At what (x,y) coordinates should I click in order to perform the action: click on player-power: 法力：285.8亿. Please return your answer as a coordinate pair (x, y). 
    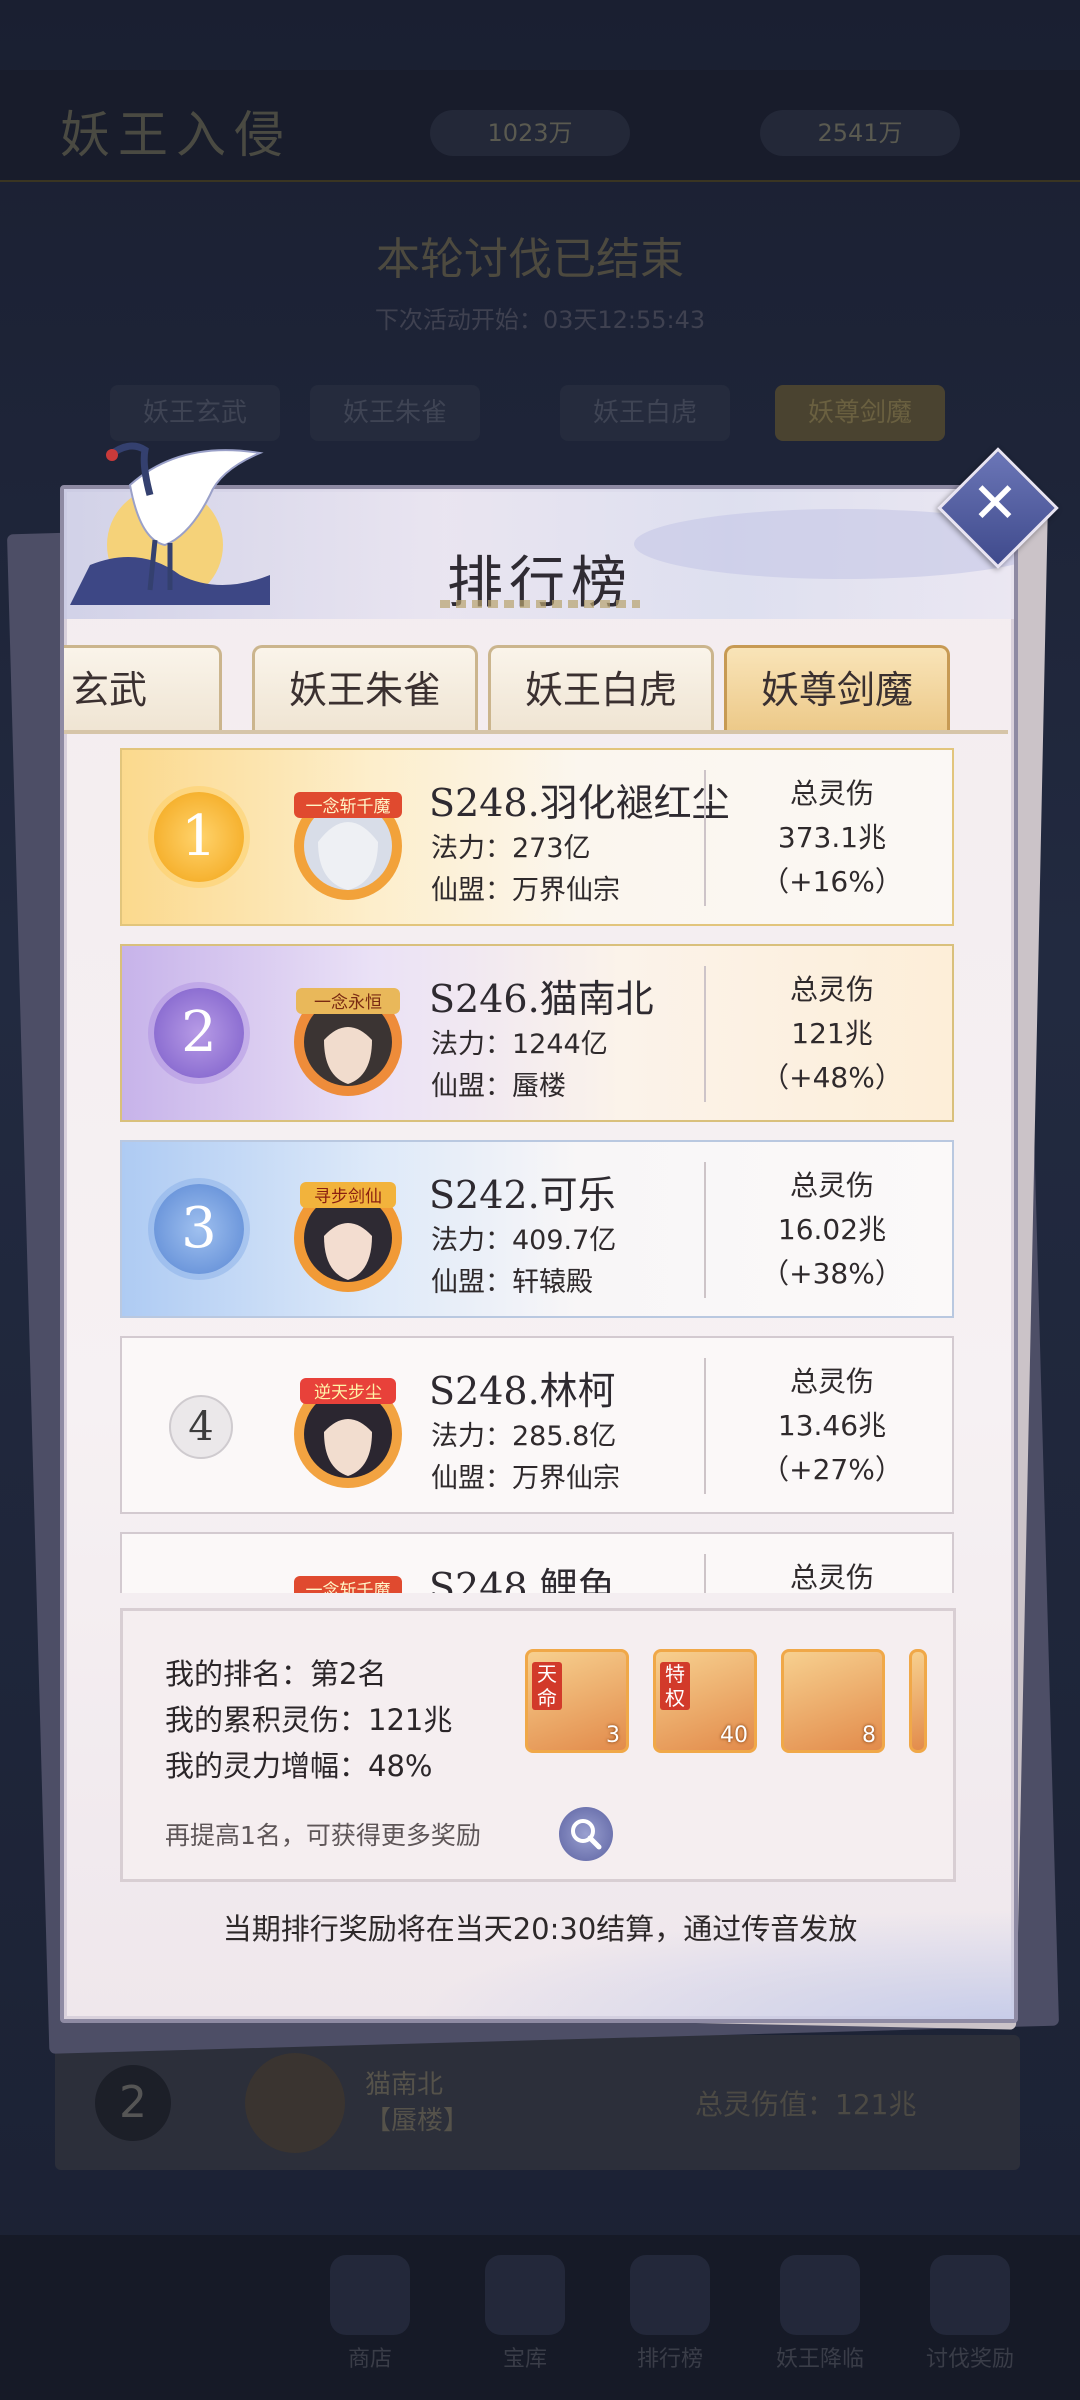
    Looking at the image, I should click on (524, 1436).